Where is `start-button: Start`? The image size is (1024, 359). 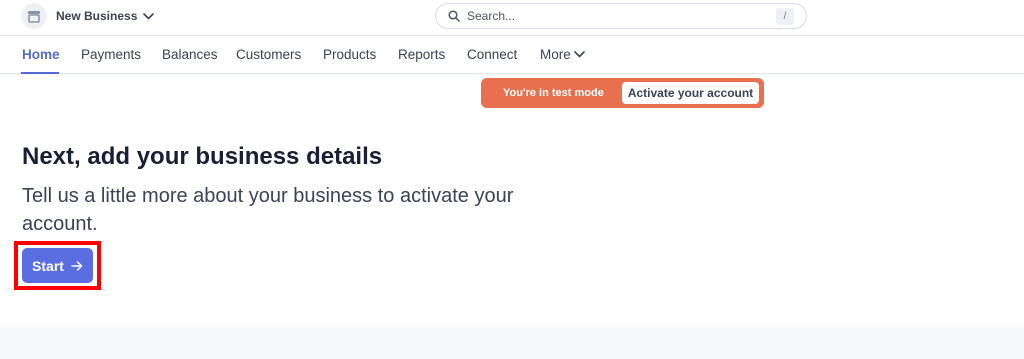
start-button: Start is located at coordinates (57, 265).